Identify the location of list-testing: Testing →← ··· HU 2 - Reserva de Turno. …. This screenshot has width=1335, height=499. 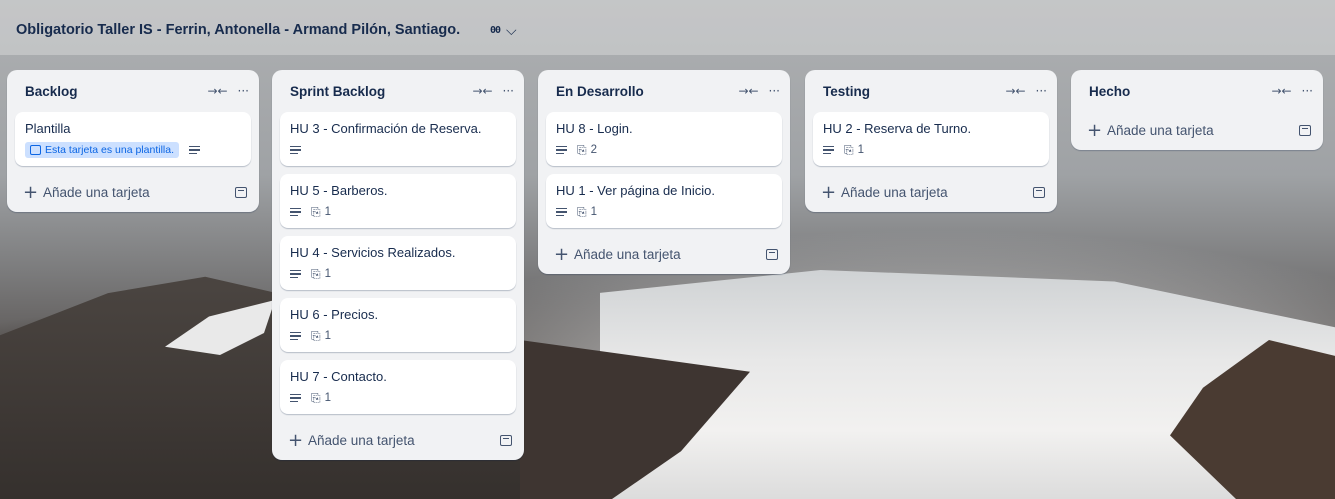
(931, 141).